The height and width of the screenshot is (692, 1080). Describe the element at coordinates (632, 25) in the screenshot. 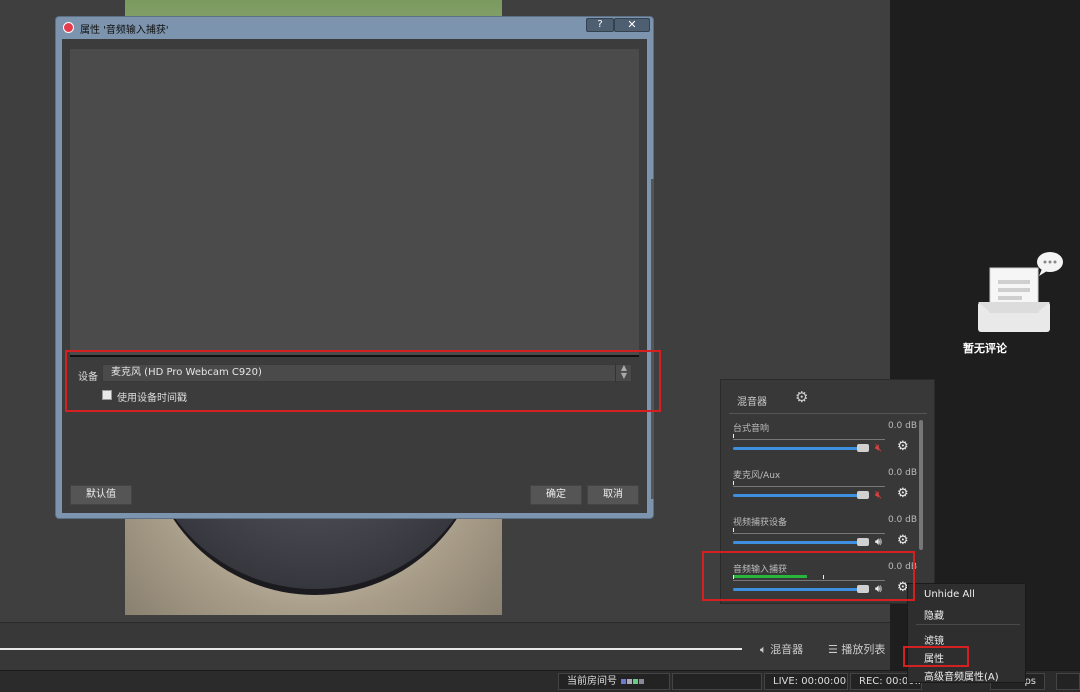

I see `close-button: ✕` at that location.